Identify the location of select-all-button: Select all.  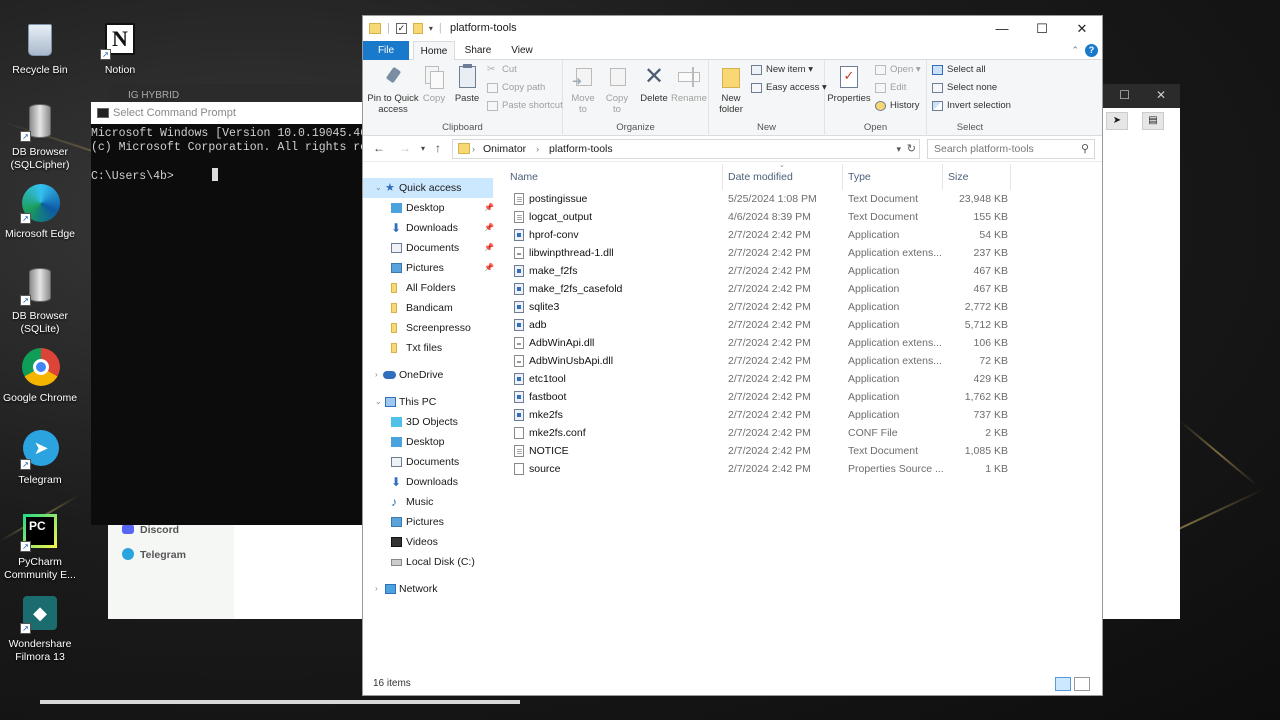
(959, 70).